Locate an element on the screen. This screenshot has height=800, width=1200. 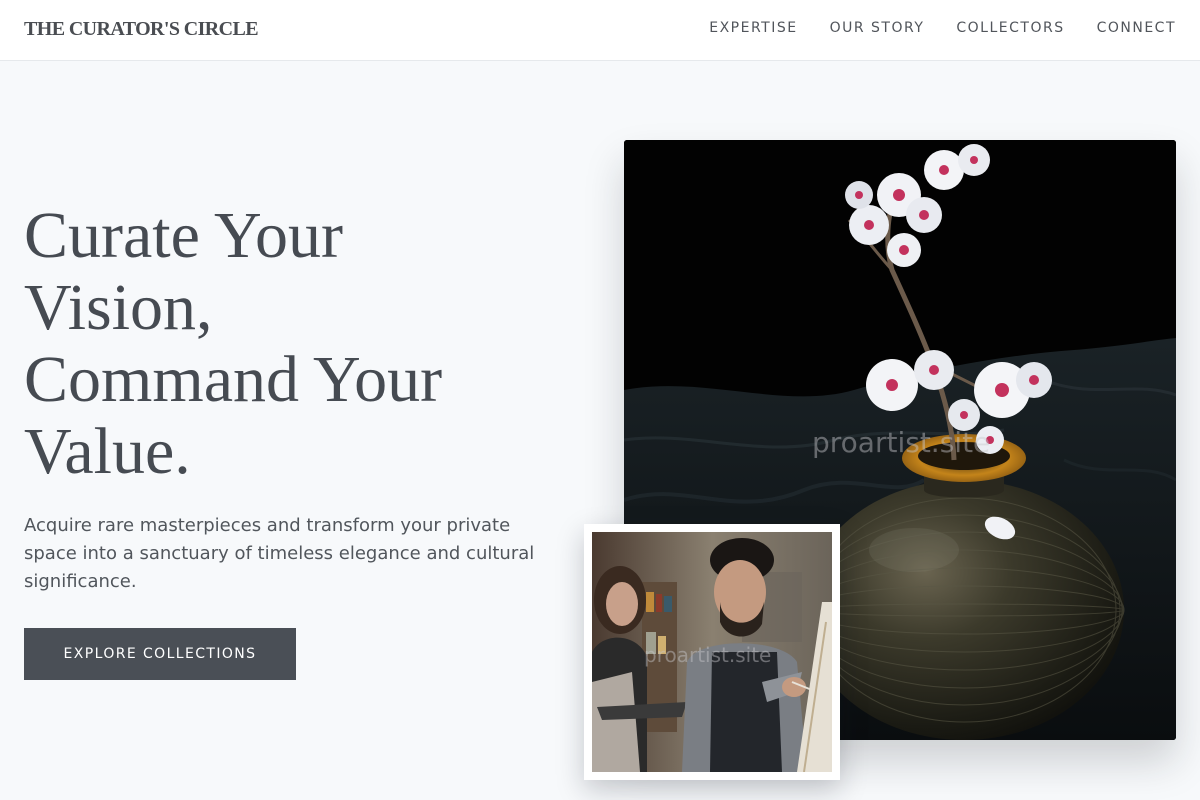
nav-link-expertise: EXPERTISE is located at coordinates (753, 28).